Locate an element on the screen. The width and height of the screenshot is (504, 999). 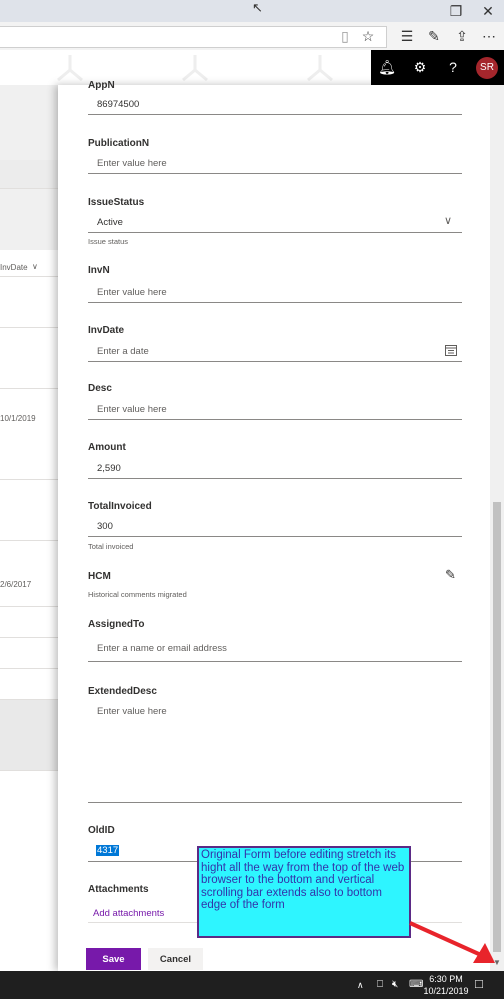
chevron-up-icon: ∧ is located at coordinates (360, 985).